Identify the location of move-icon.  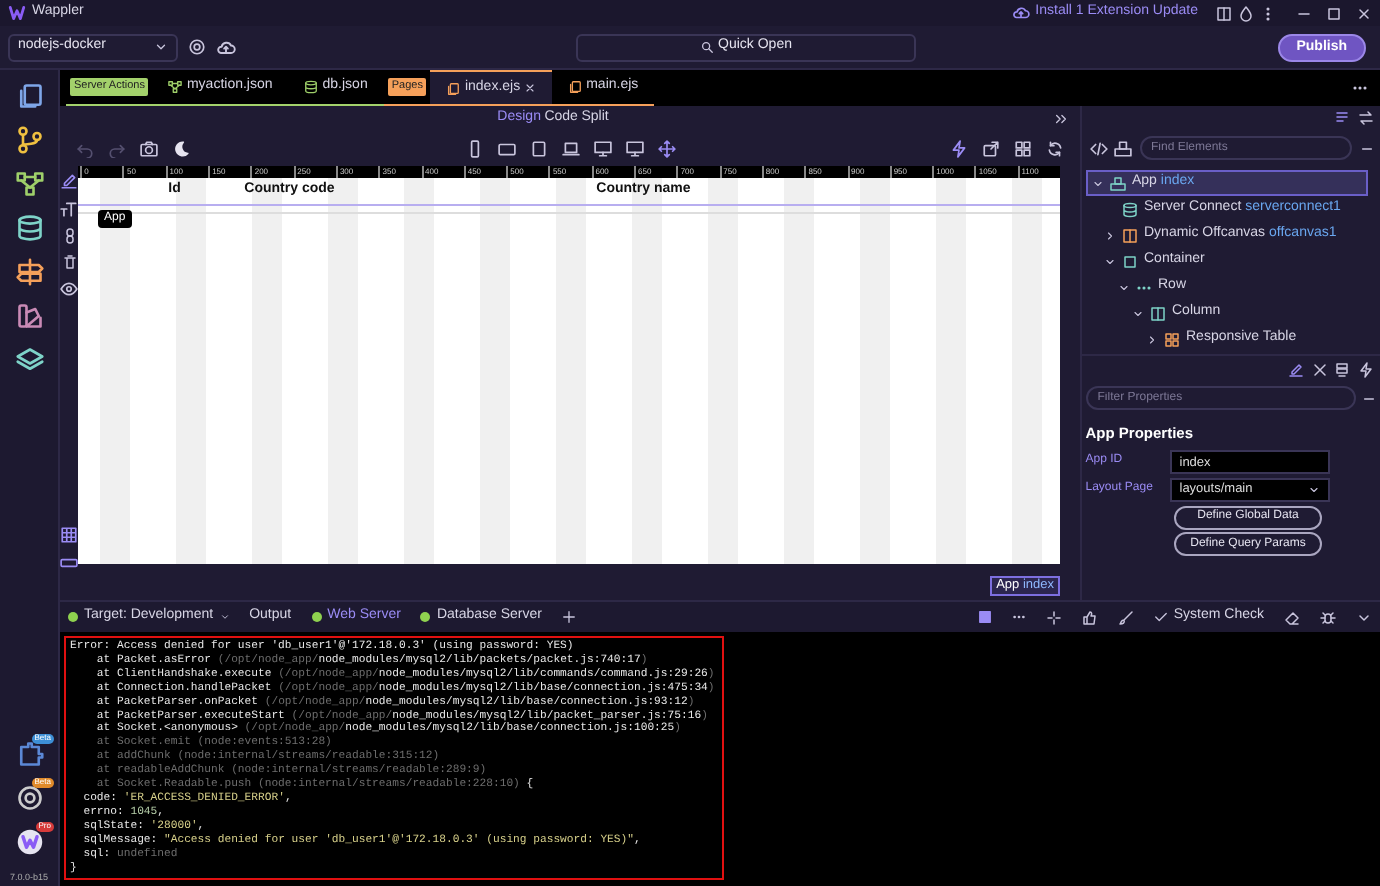
(666, 148).